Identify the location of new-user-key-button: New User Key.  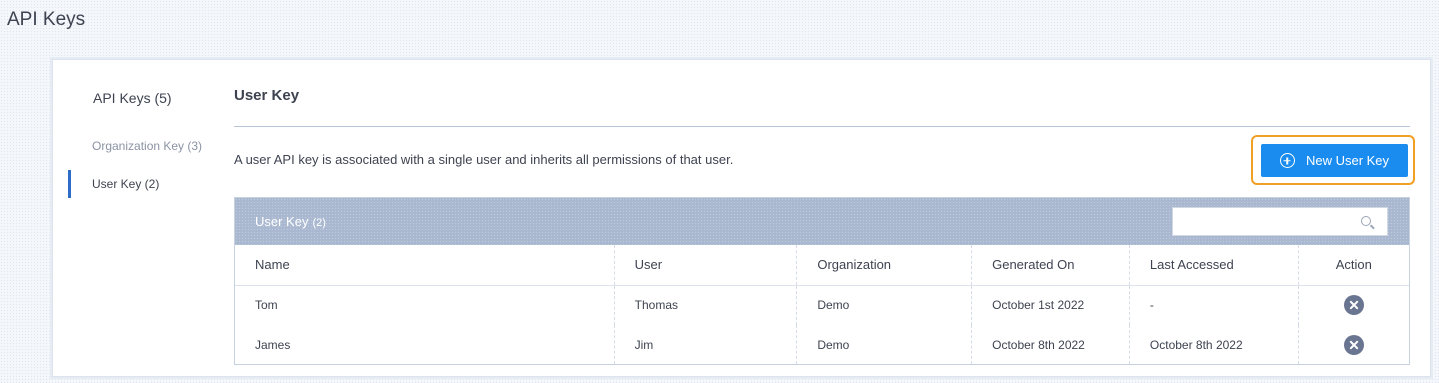
(1334, 160).